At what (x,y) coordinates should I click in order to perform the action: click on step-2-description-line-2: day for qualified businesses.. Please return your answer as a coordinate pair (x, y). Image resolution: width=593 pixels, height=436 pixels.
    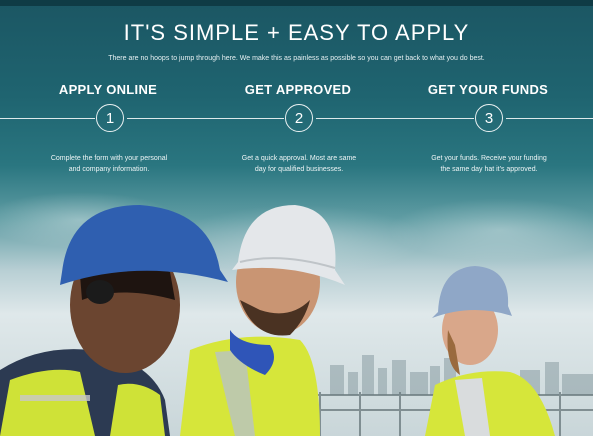
    Looking at the image, I should click on (299, 169).